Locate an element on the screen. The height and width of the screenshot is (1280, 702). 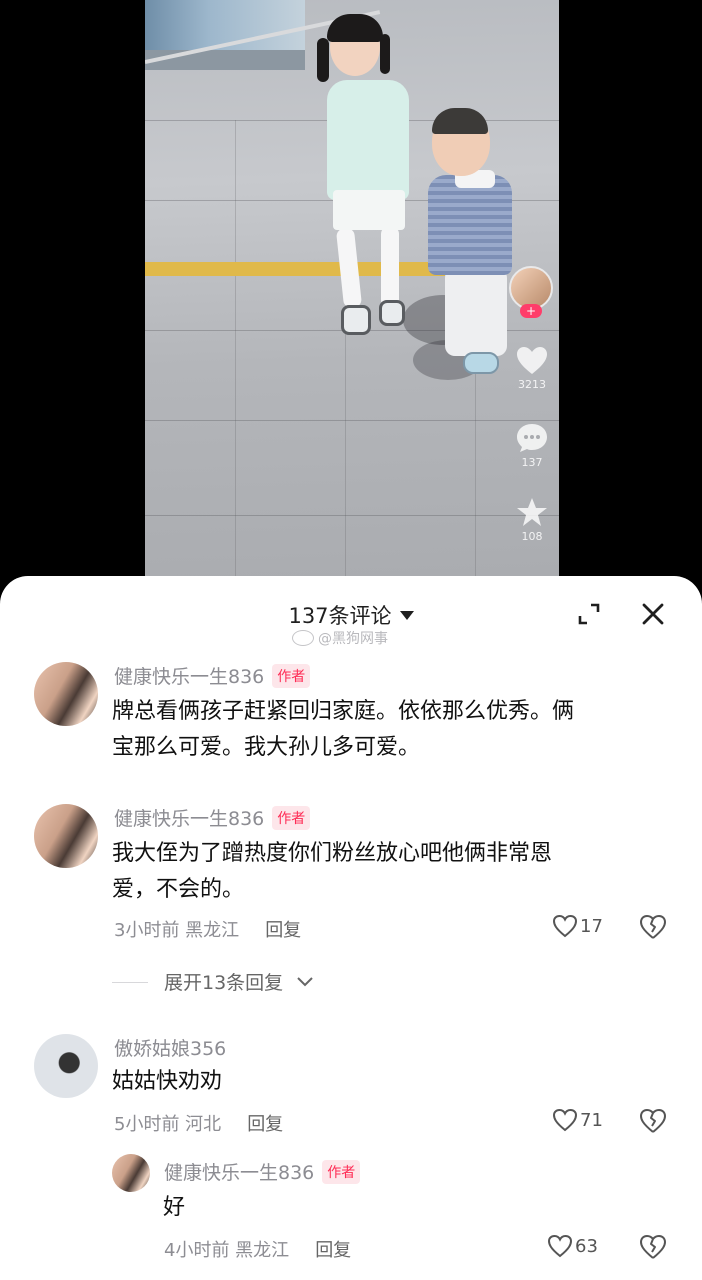
comment-like-button: 71 is located at coordinates (577, 1120).